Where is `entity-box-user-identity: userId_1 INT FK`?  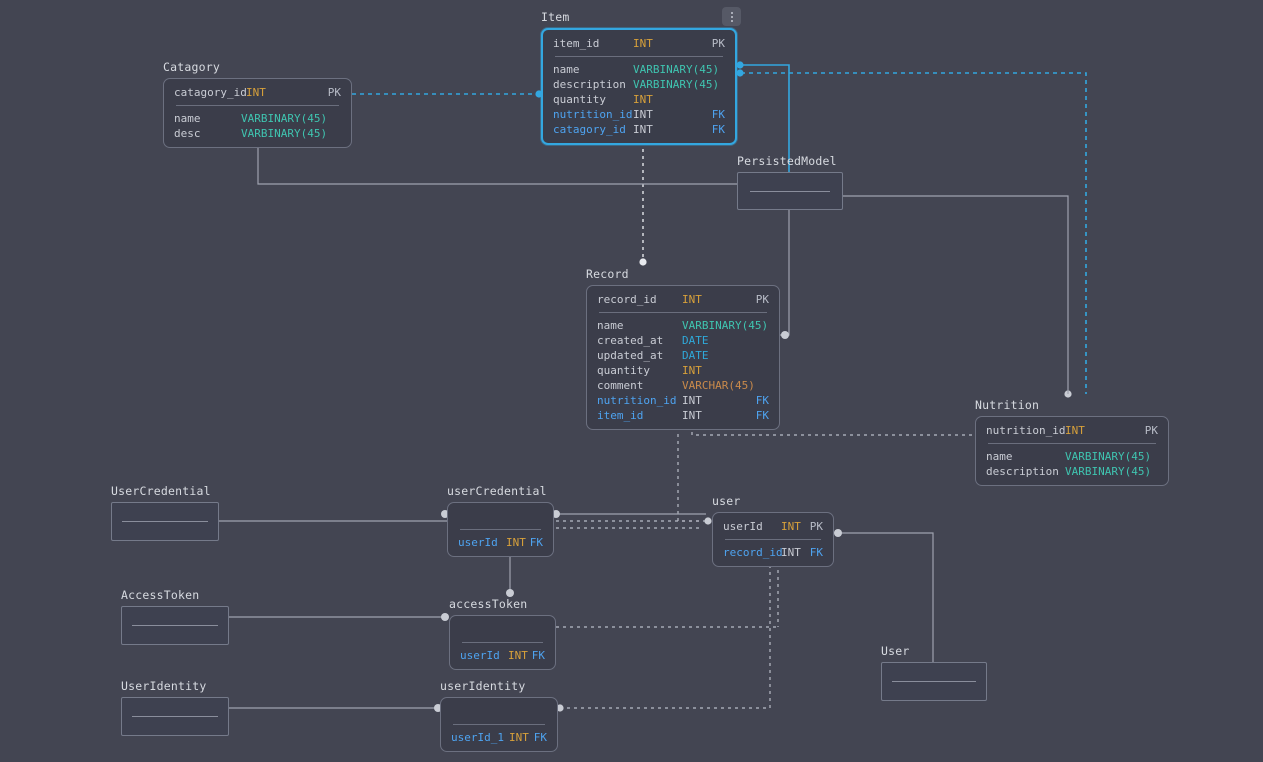 entity-box-user-identity: userId_1 INT FK is located at coordinates (499, 724).